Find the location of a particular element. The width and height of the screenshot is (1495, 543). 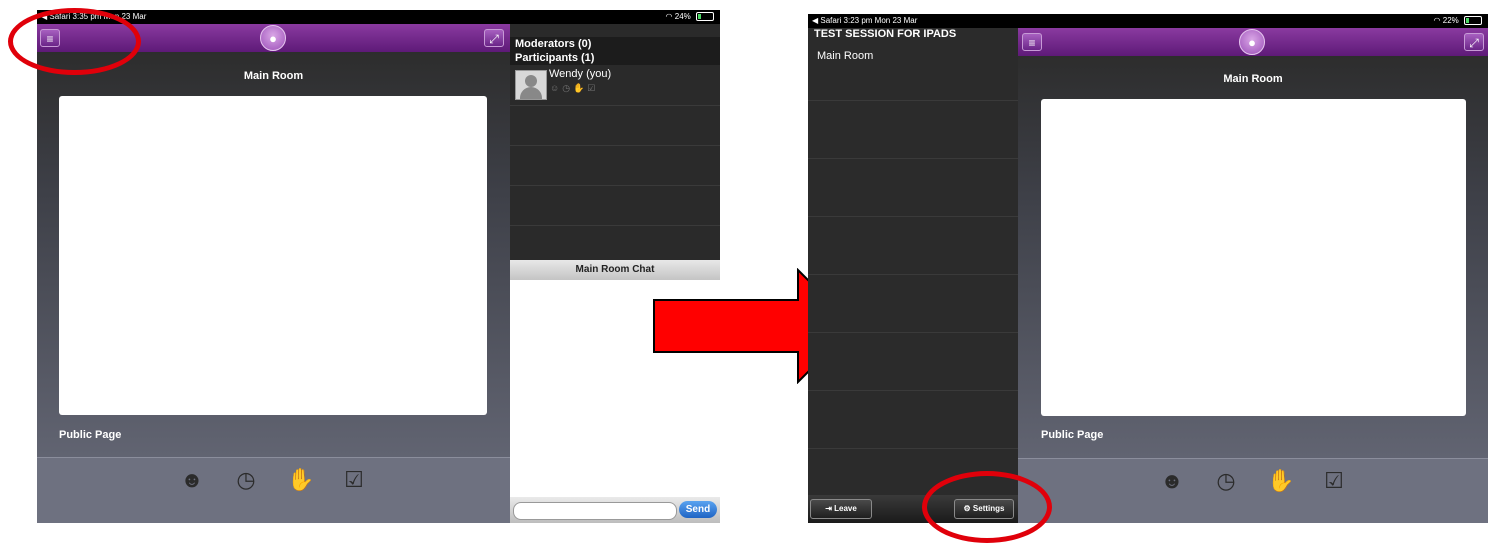

leave-button: ⇥ Leave is located at coordinates (841, 509).